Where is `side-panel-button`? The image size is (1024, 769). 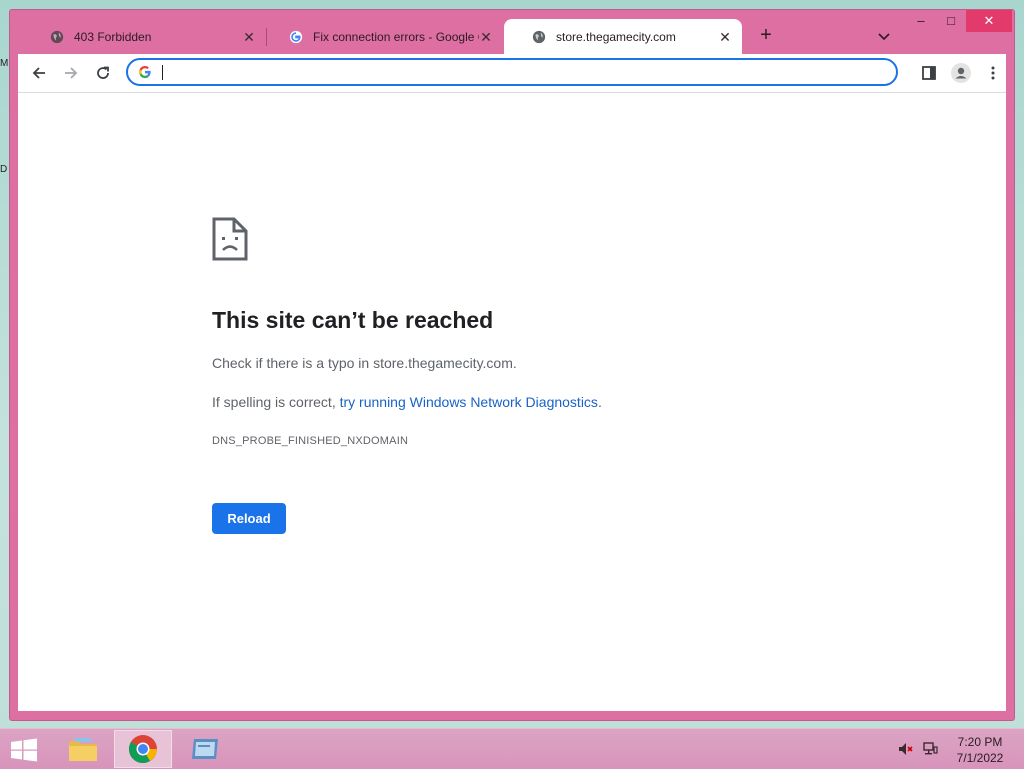
side-panel-button is located at coordinates (929, 73).